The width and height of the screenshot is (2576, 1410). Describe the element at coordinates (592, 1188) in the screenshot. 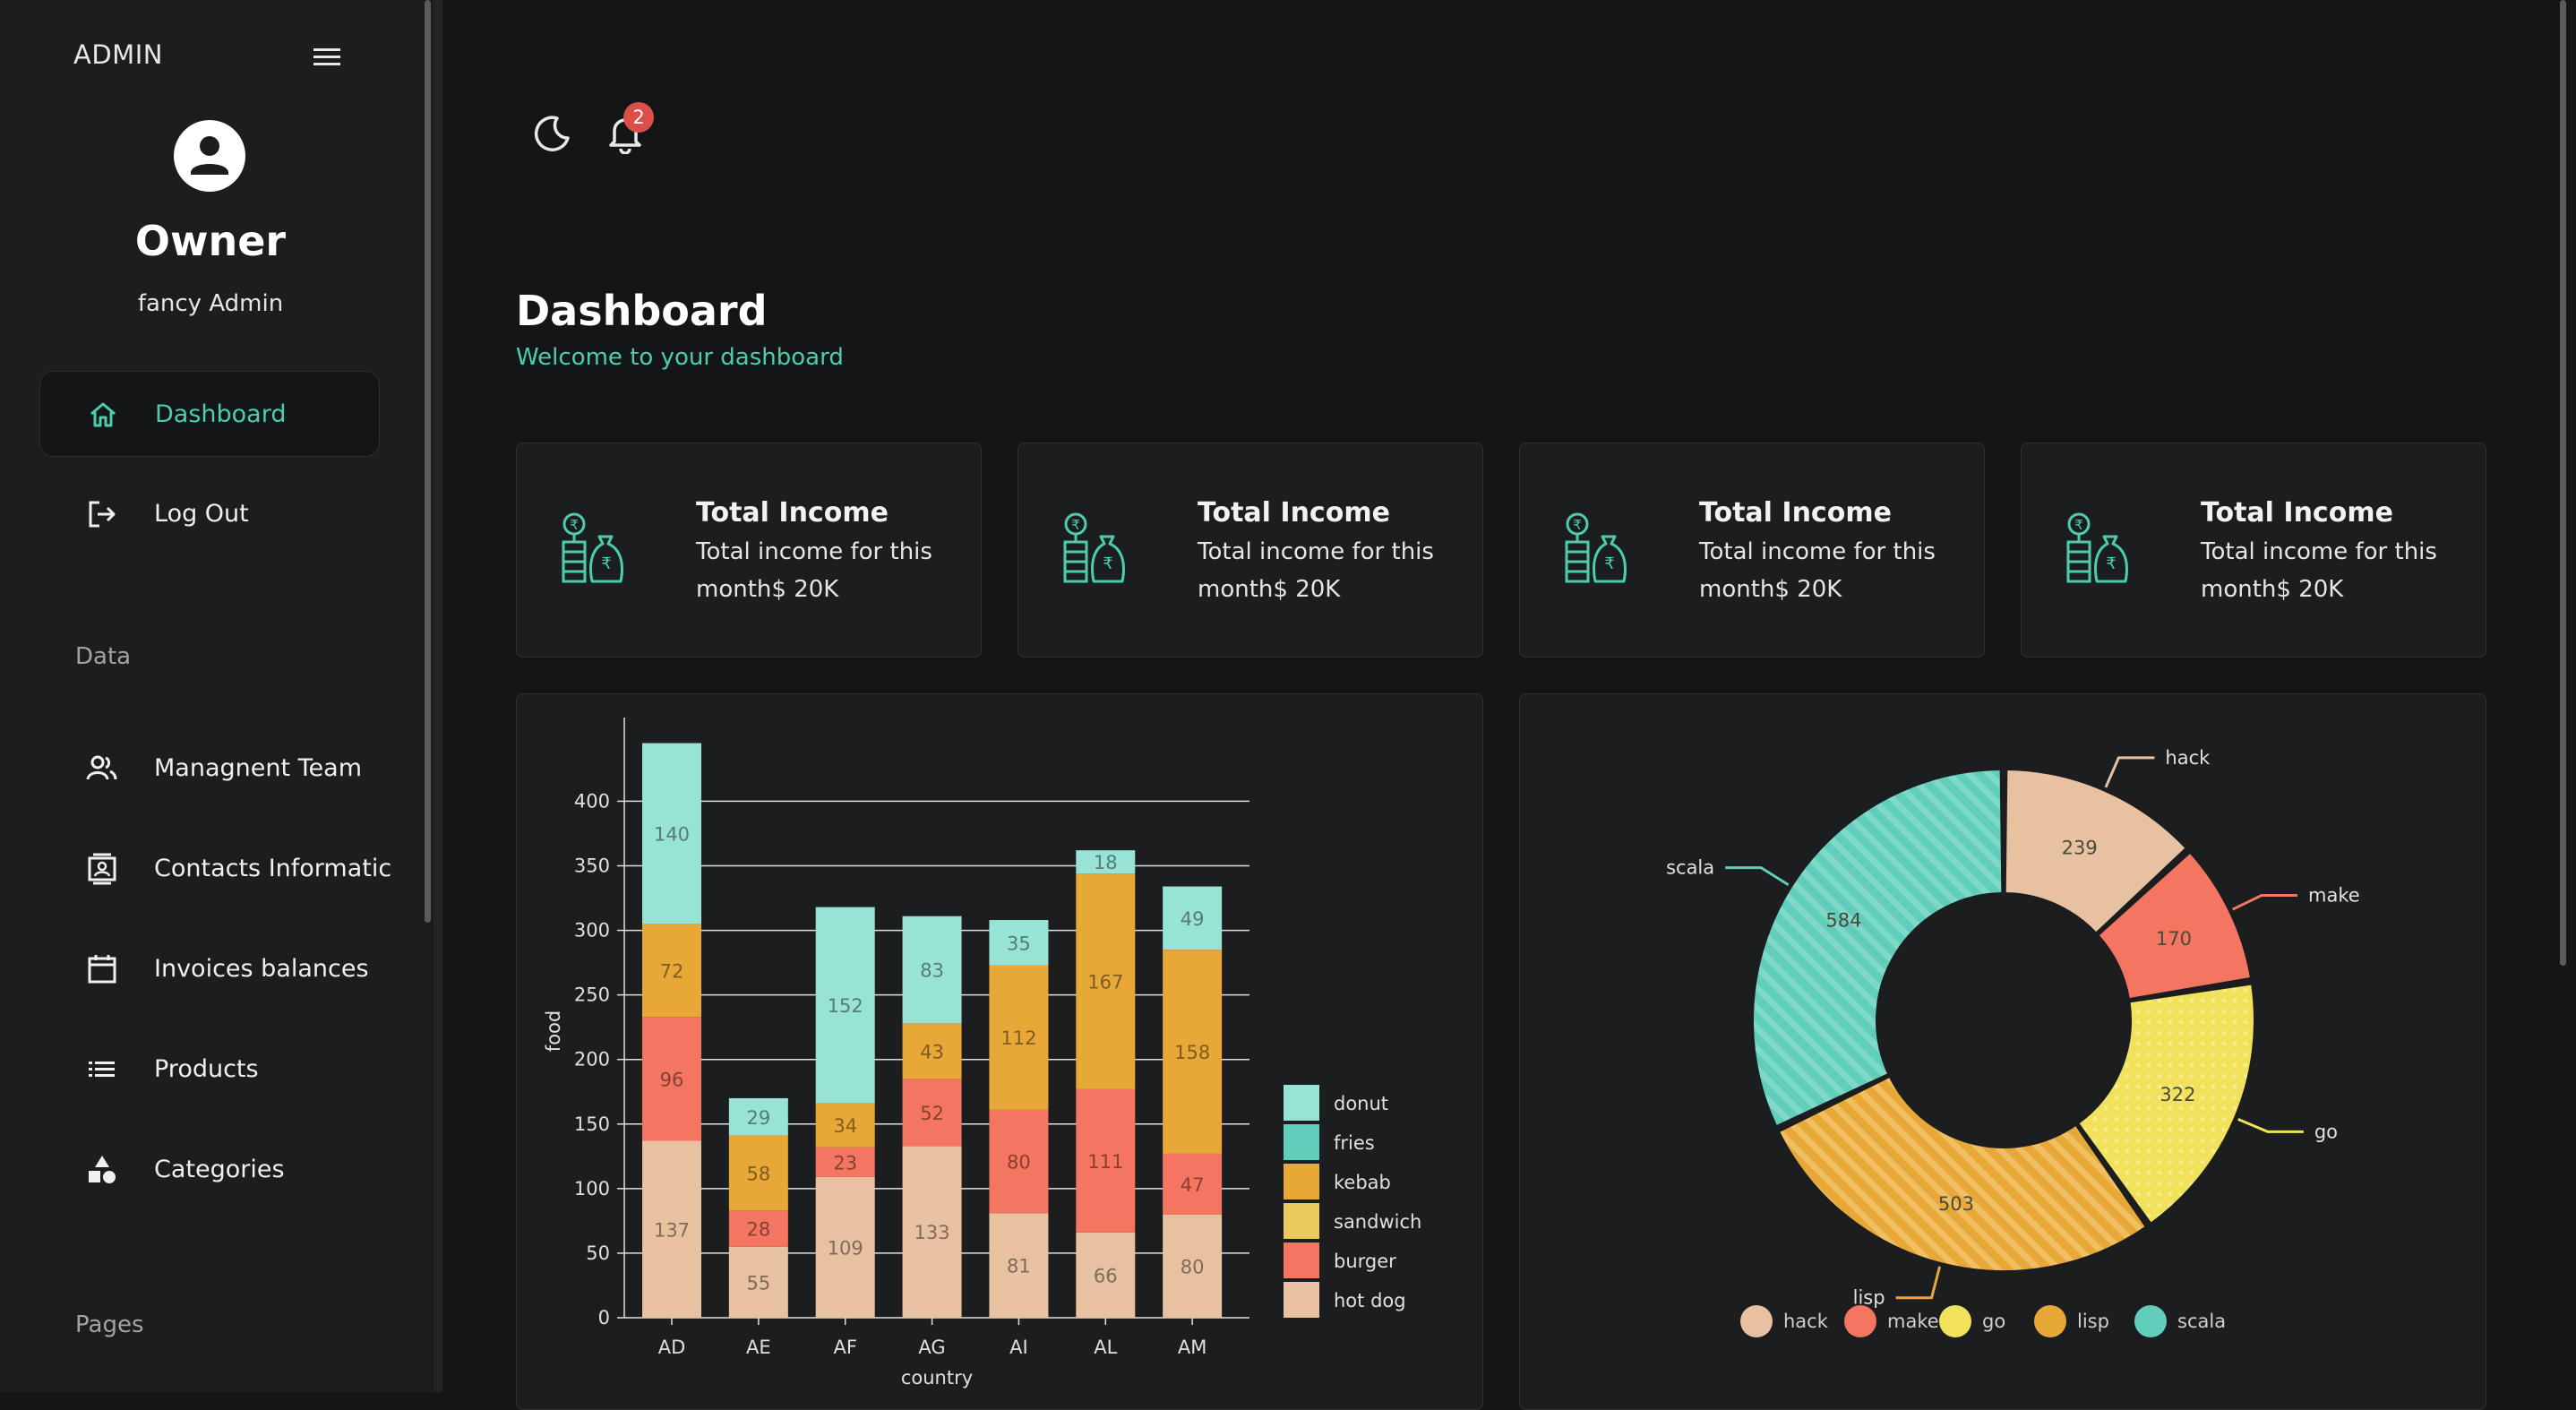

I see `y-tick-label: 100` at that location.